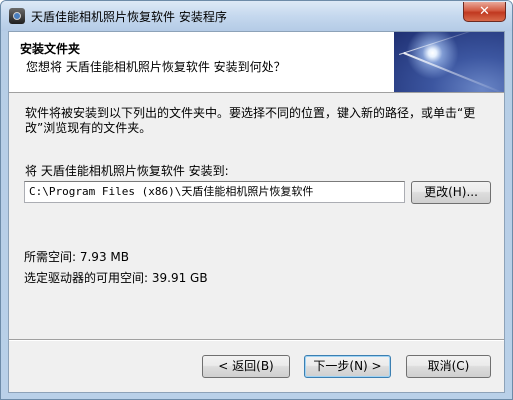  What do you see at coordinates (256, 340) in the screenshot?
I see `footer-divider` at bounding box center [256, 340].